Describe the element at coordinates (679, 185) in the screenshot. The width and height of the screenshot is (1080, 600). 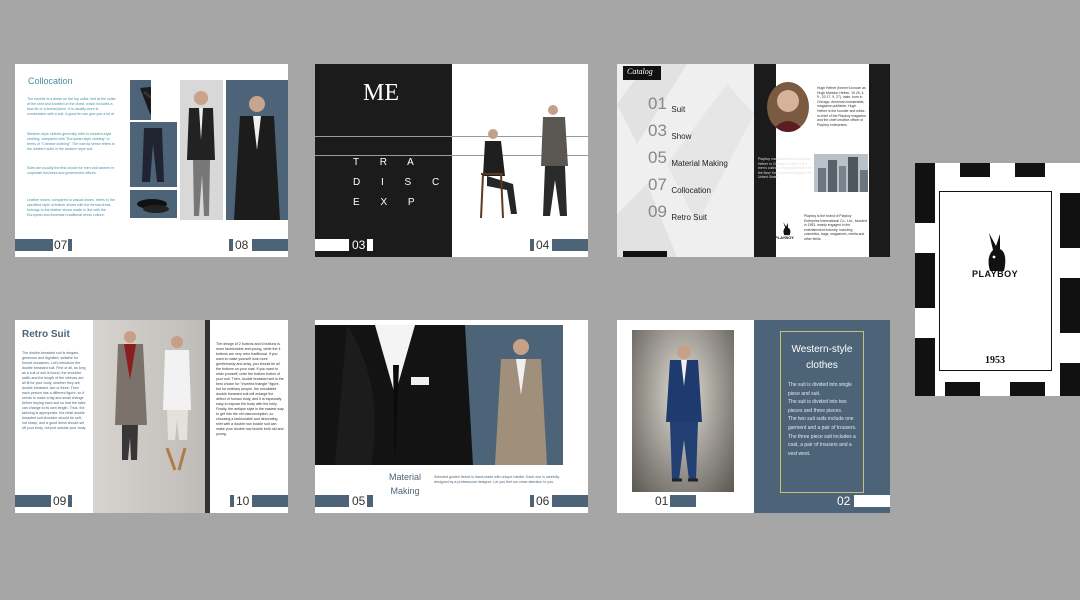
I see `catalog-item: 07 Collocation` at that location.